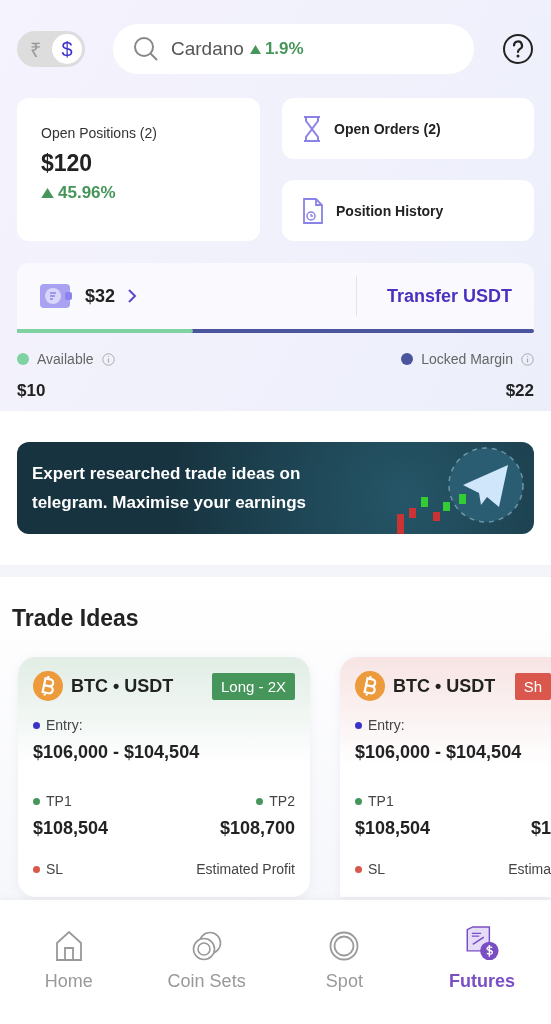 This screenshot has height=1024, width=551. Describe the element at coordinates (206, 946) in the screenshot. I see `coins-icon` at that location.